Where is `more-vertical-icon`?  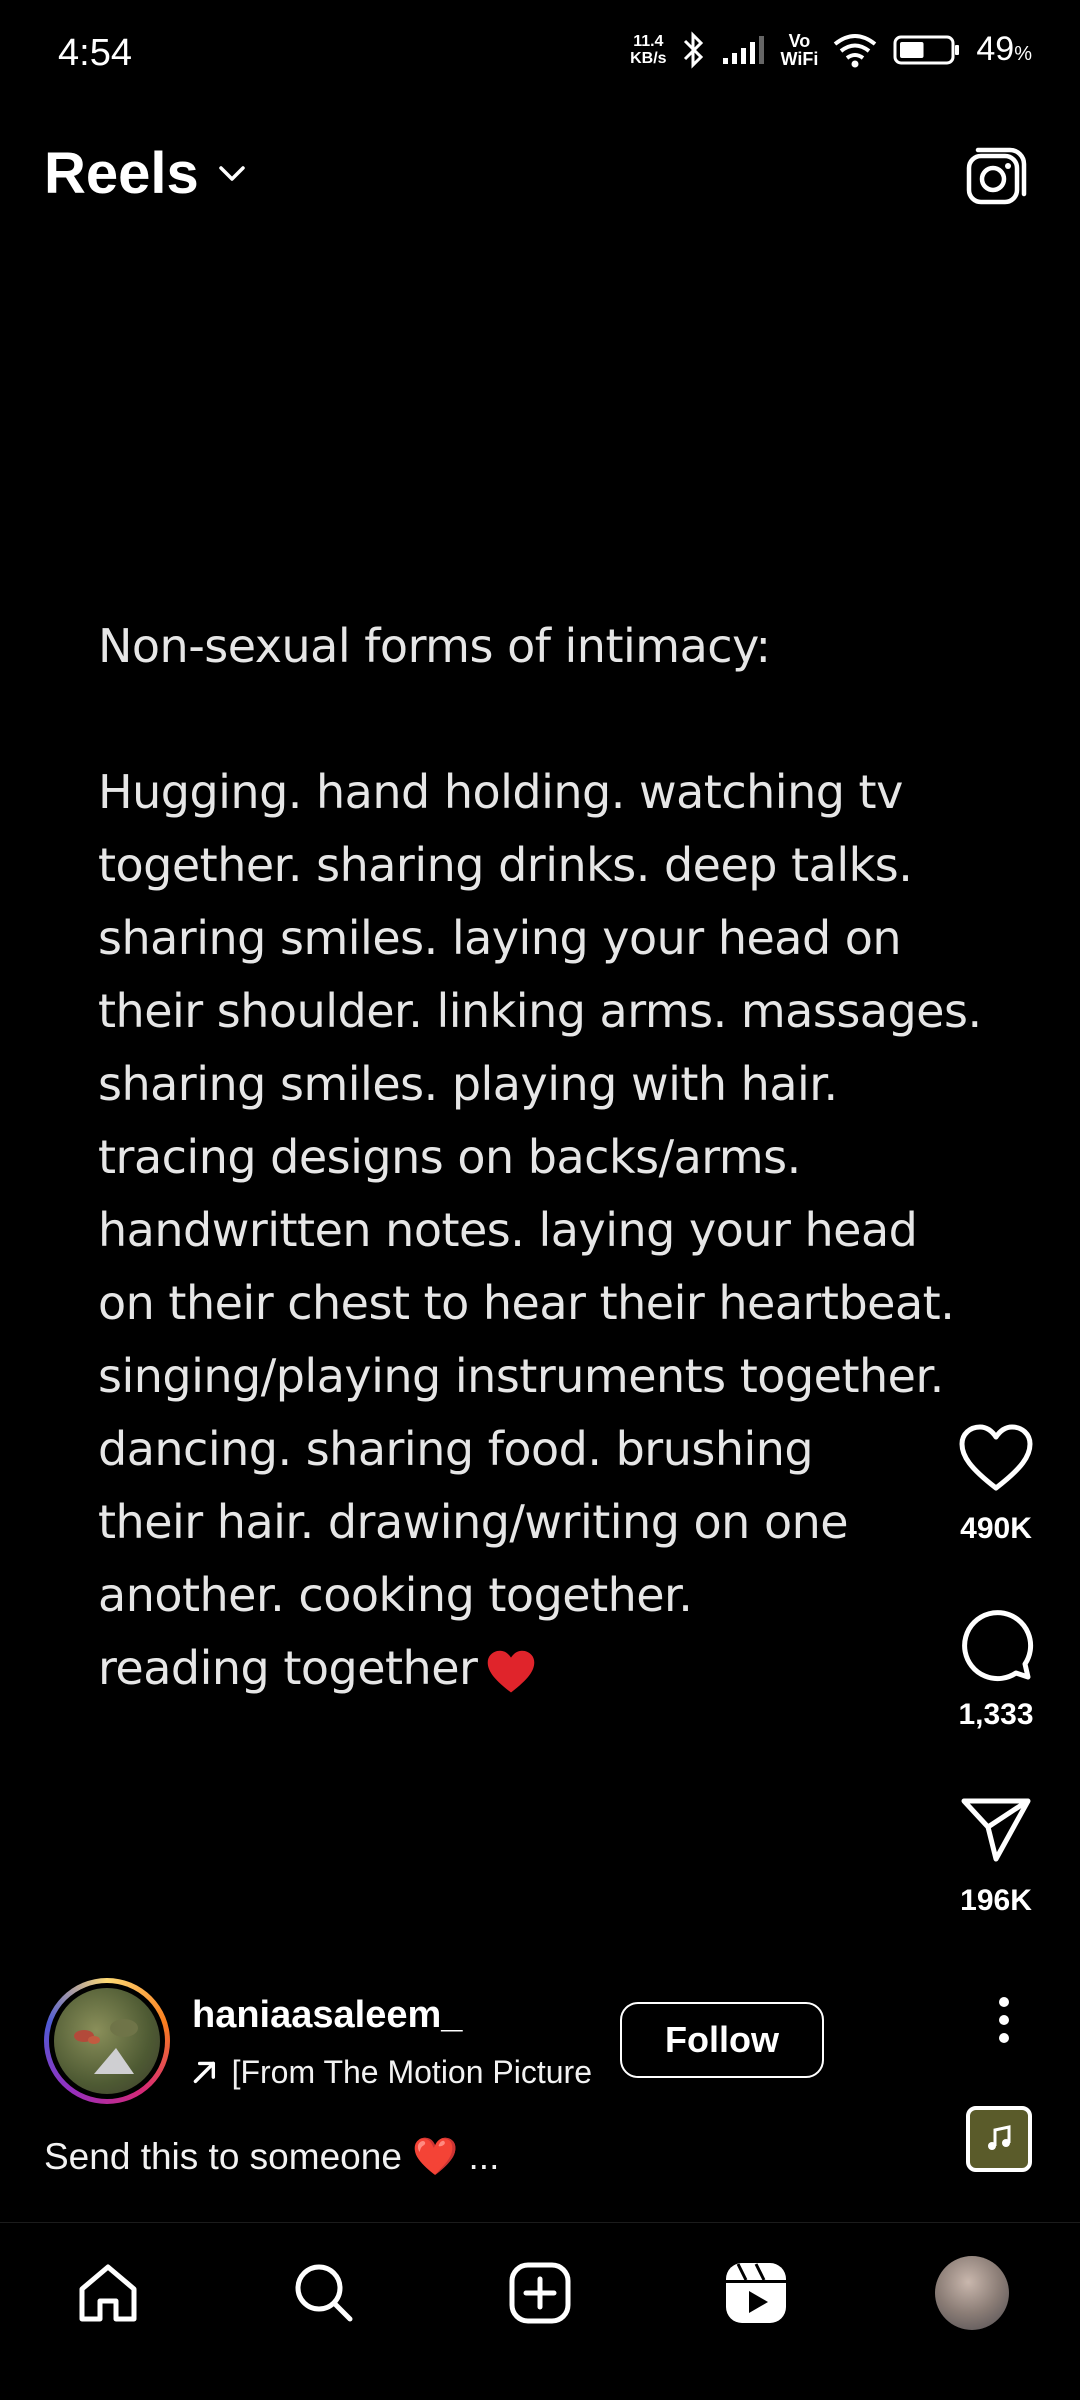
more-vertical-icon is located at coordinates (1004, 2020).